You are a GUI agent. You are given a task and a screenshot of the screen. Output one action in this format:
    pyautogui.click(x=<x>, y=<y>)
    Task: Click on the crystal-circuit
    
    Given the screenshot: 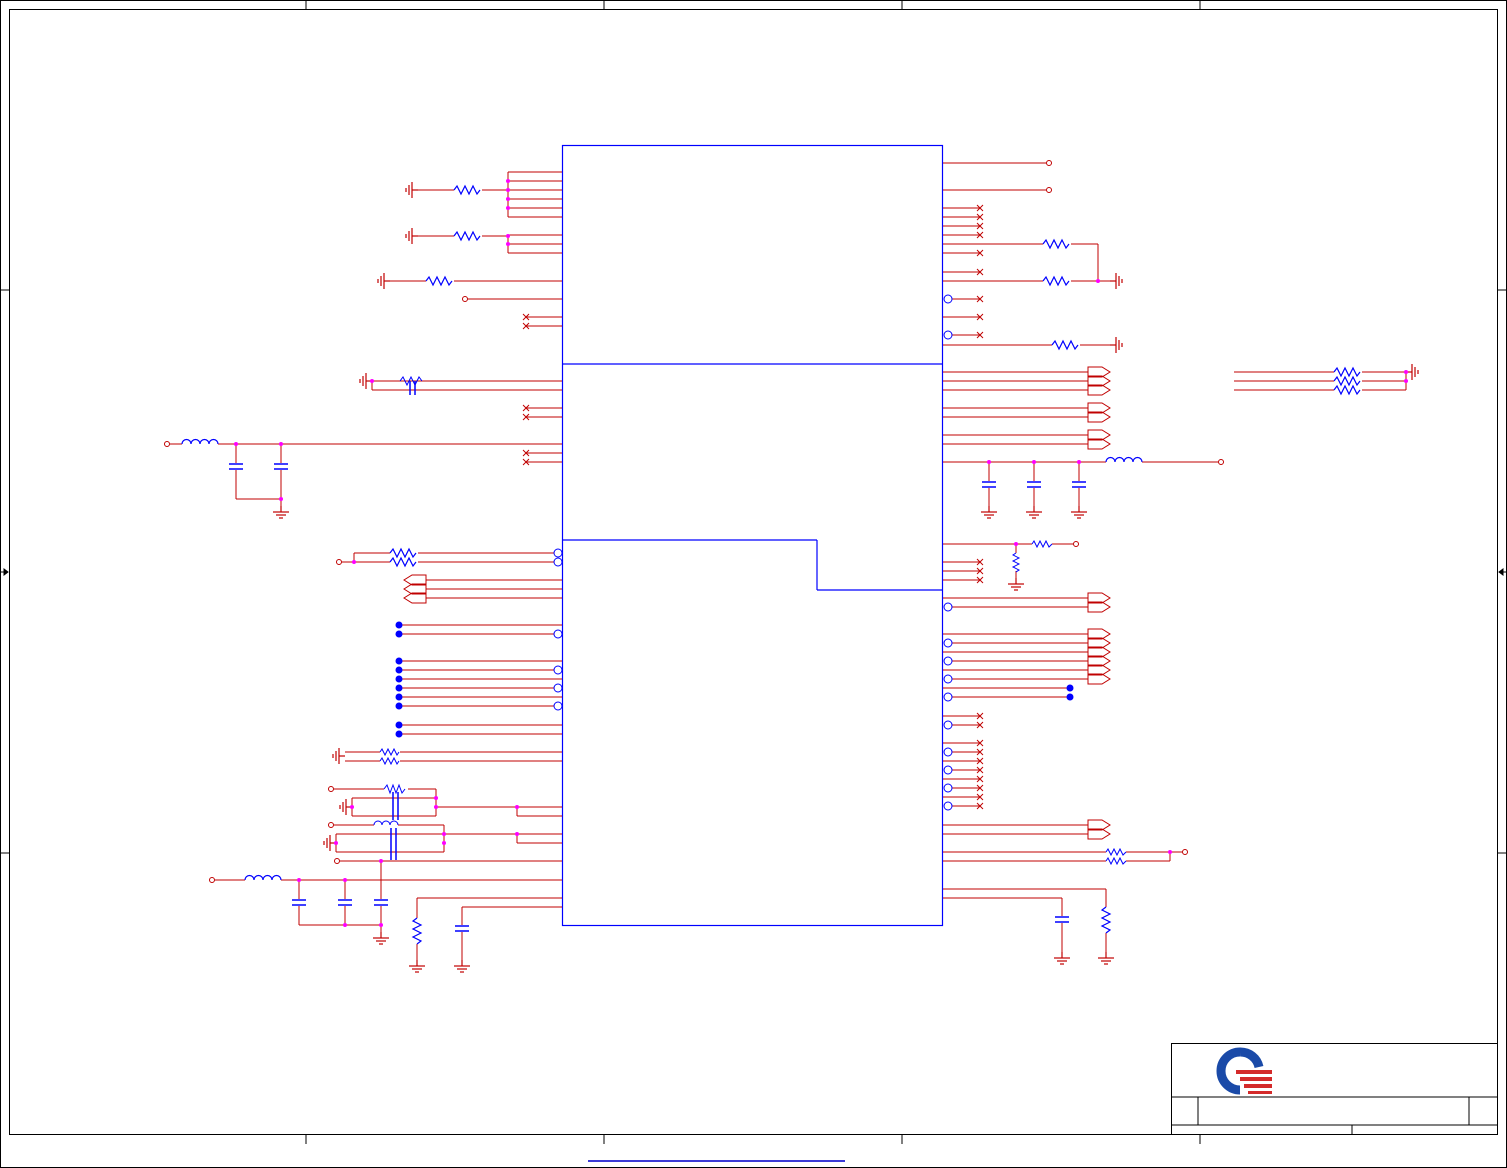 What is the action you would take?
    pyautogui.click(x=366, y=443)
    